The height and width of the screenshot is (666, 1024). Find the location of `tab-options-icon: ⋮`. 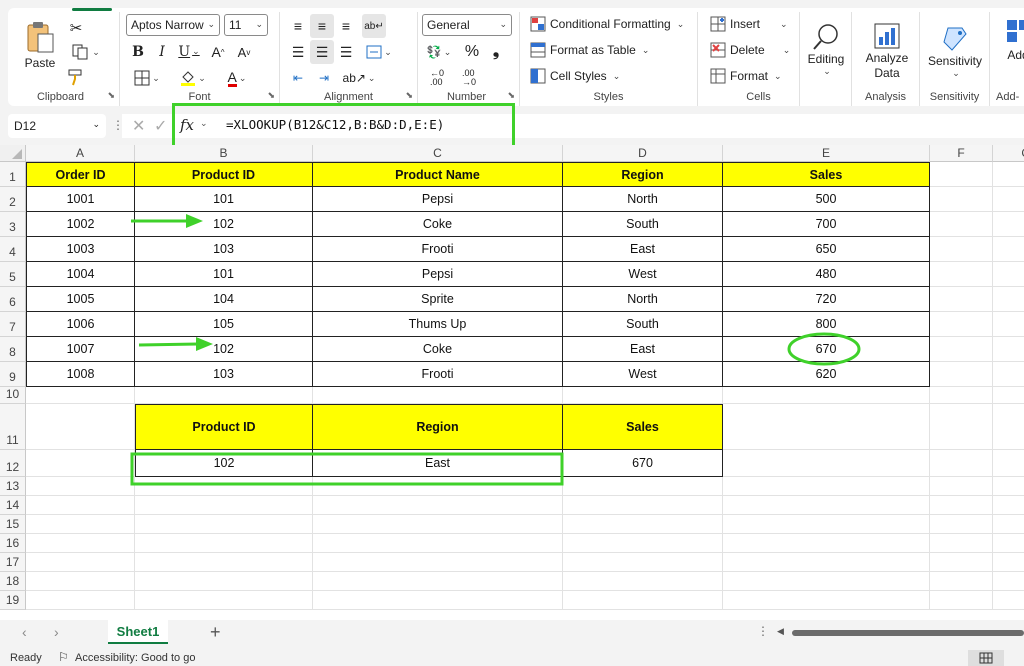

tab-options-icon: ⋮ is located at coordinates (763, 631).